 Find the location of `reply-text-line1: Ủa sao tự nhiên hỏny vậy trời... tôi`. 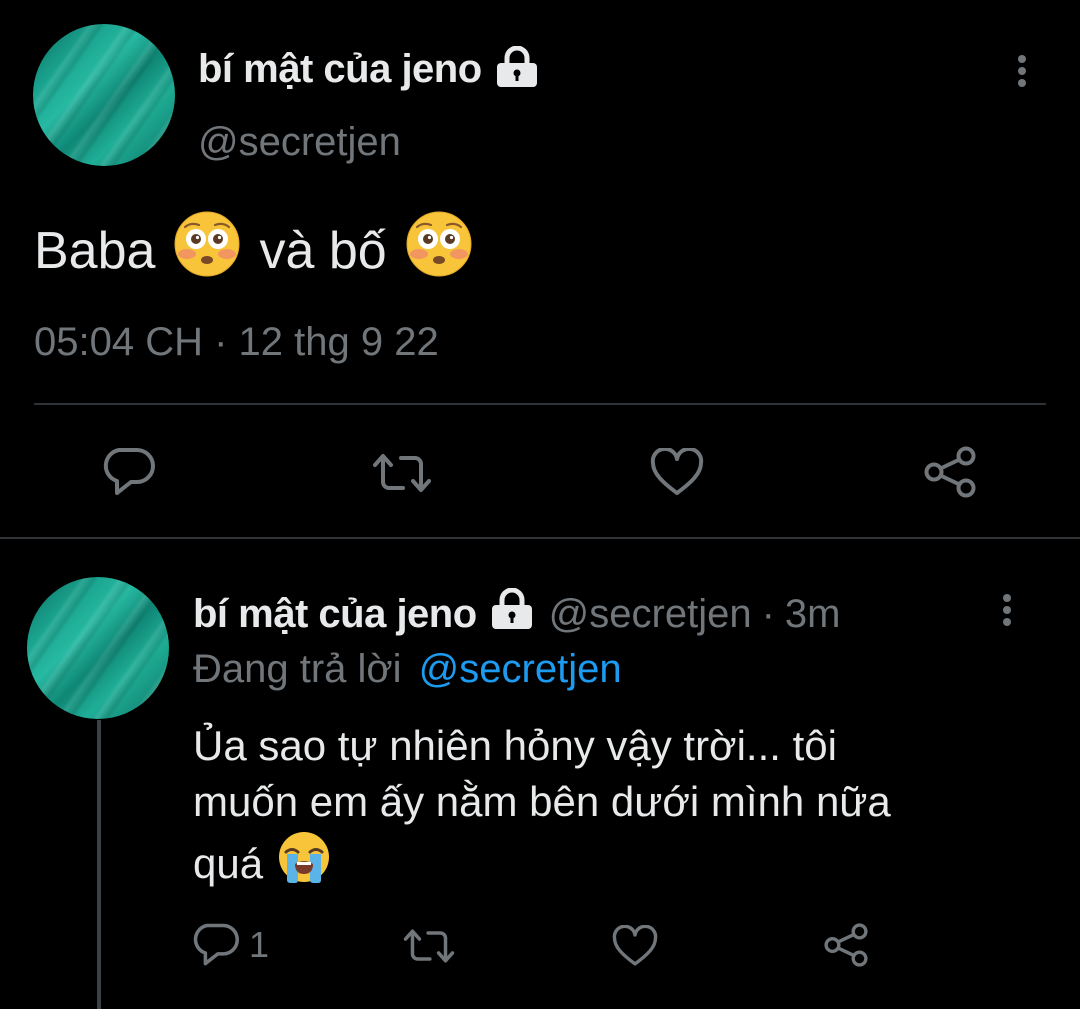

reply-text-line1: Ủa sao tự nhiên hỏny vậy trời... tôi is located at coordinates (515, 745).